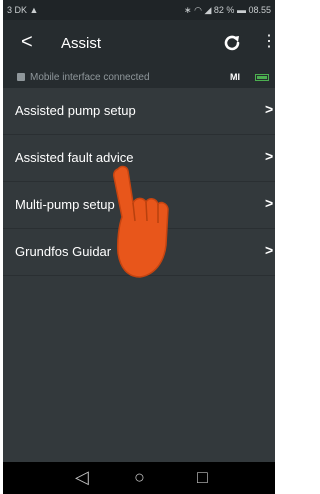  I want to click on pointing-hand-icon, so click(141, 221).